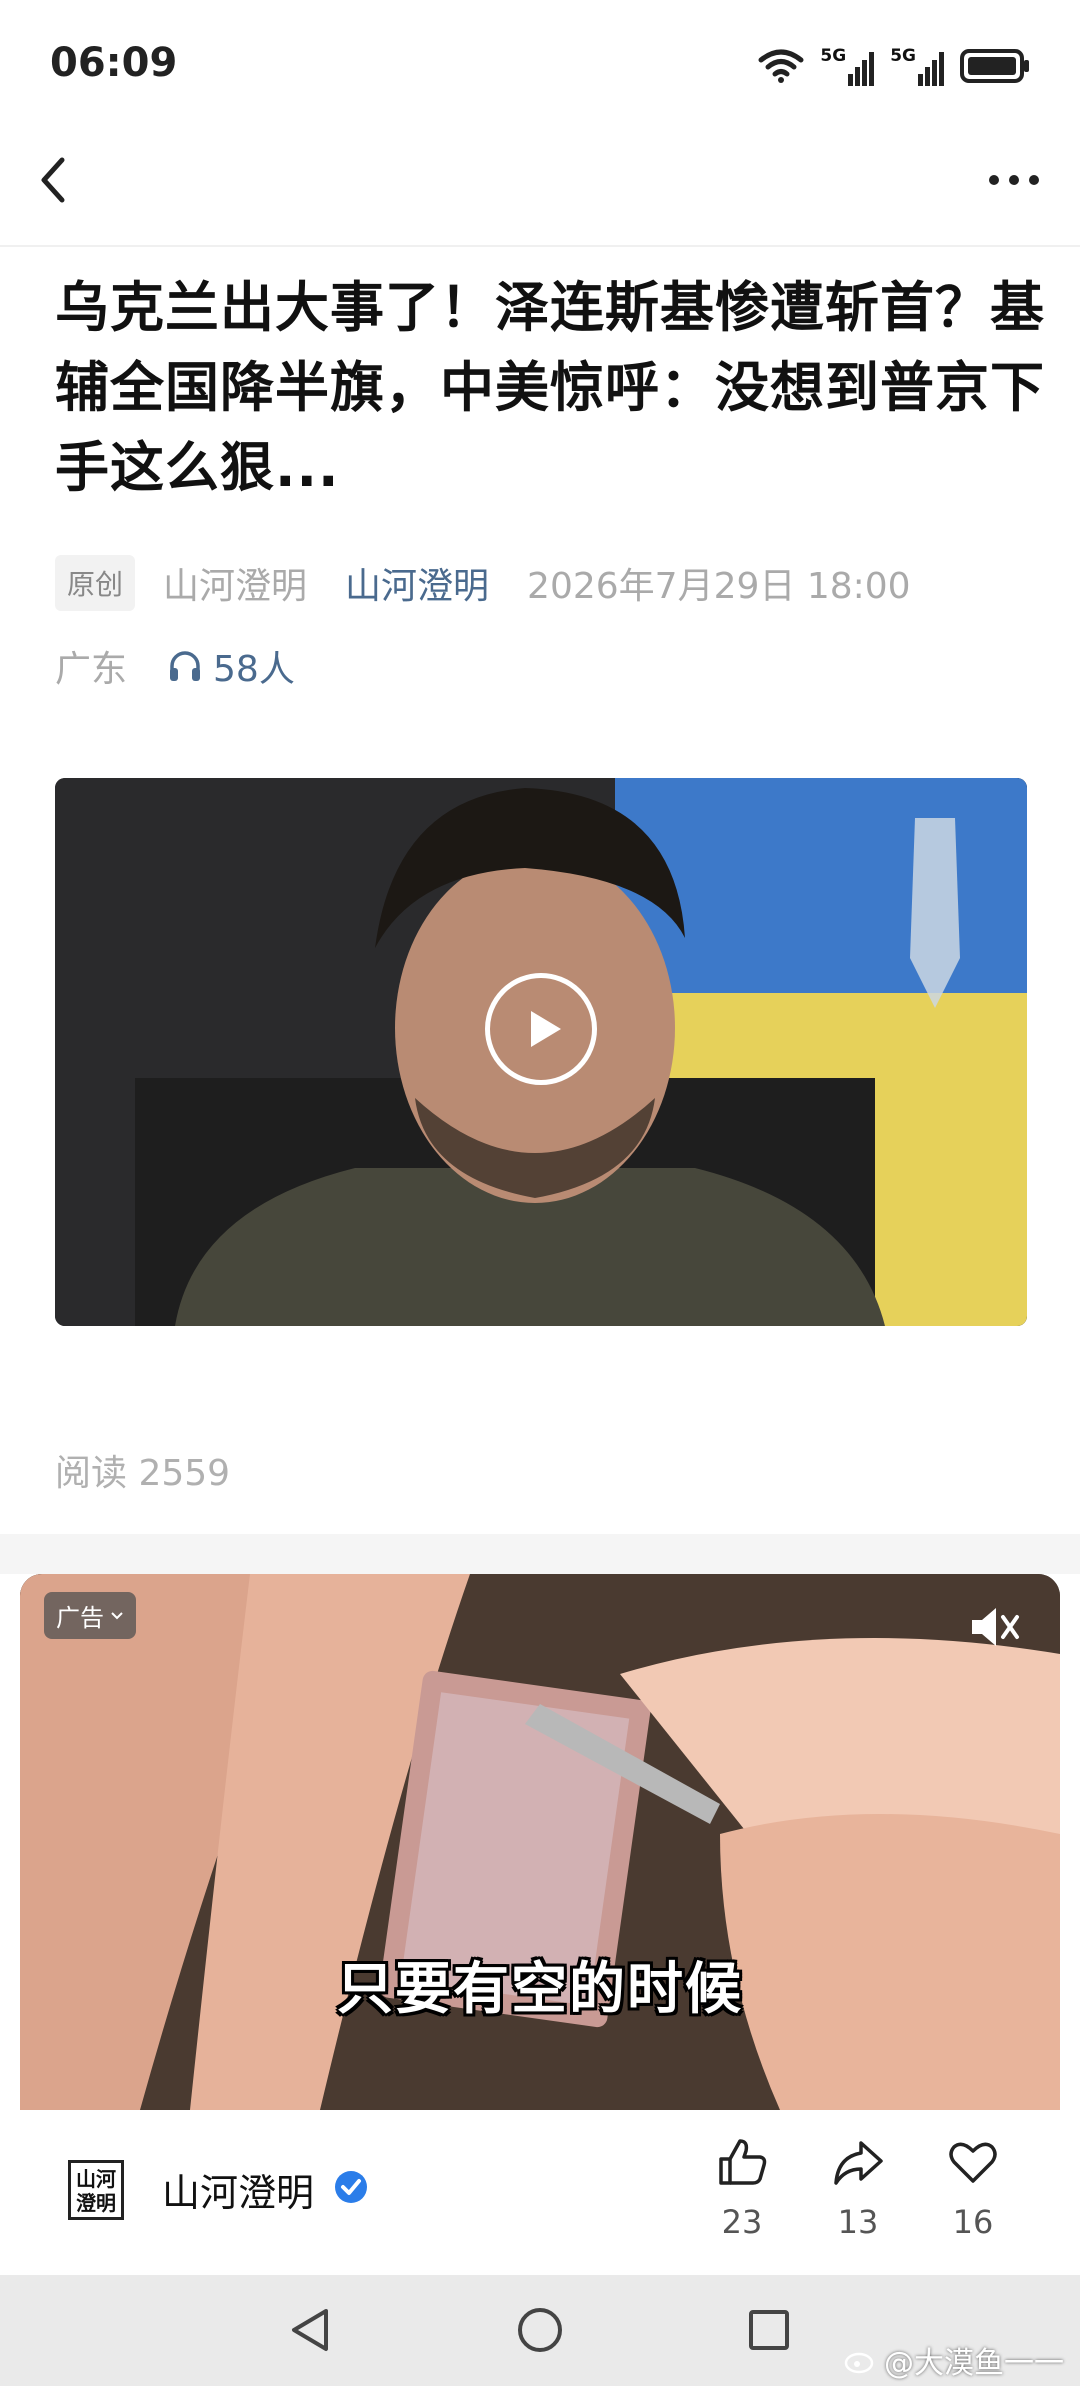 The width and height of the screenshot is (1080, 2386). I want to click on share-button: 13, so click(858, 2188).